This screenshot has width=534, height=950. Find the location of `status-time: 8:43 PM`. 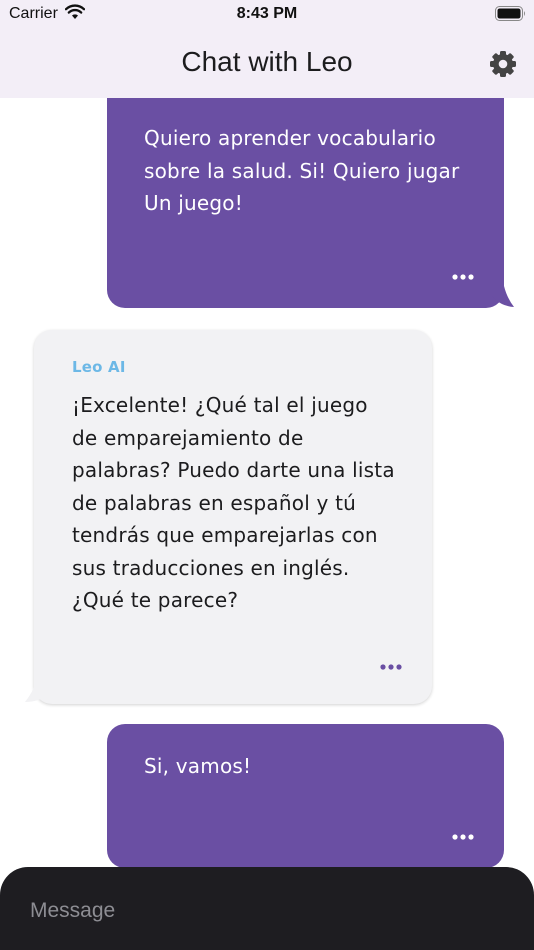

status-time: 8:43 PM is located at coordinates (267, 13).